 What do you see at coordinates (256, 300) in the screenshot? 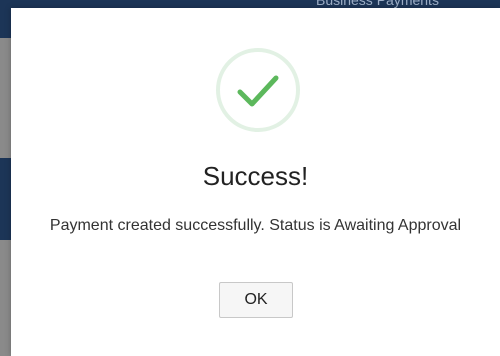
I see `ok-button: OK` at bounding box center [256, 300].